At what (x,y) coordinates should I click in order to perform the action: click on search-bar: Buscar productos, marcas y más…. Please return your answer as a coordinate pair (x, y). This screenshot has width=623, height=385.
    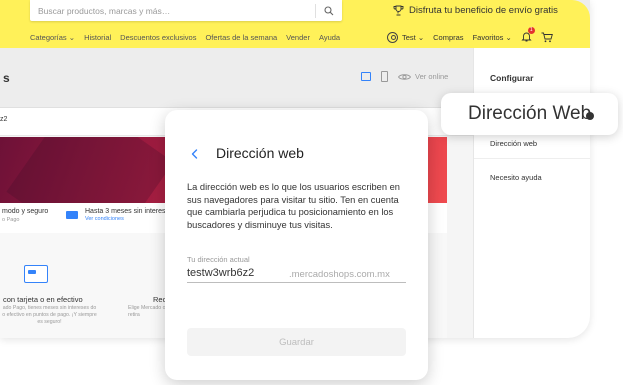
    Looking at the image, I should click on (186, 10).